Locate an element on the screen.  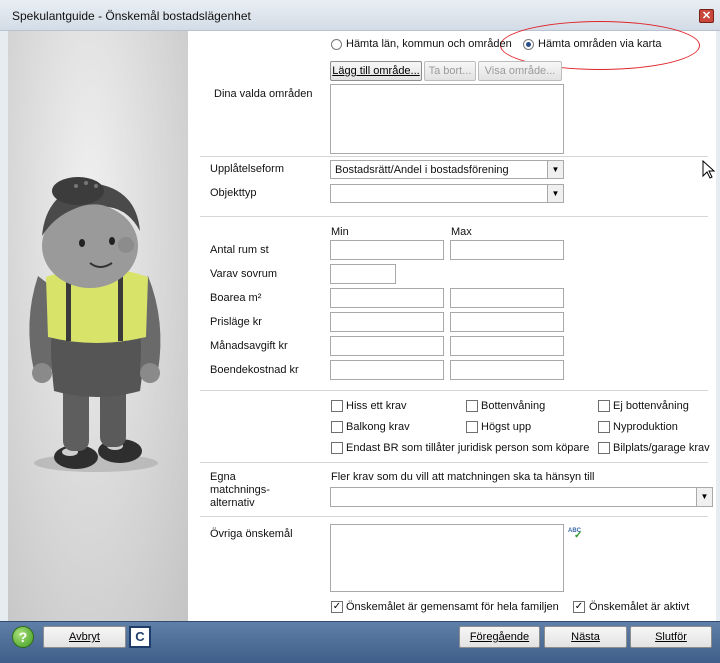
upplatelseform-label: Upplåtelseform is located at coordinates (247, 169).